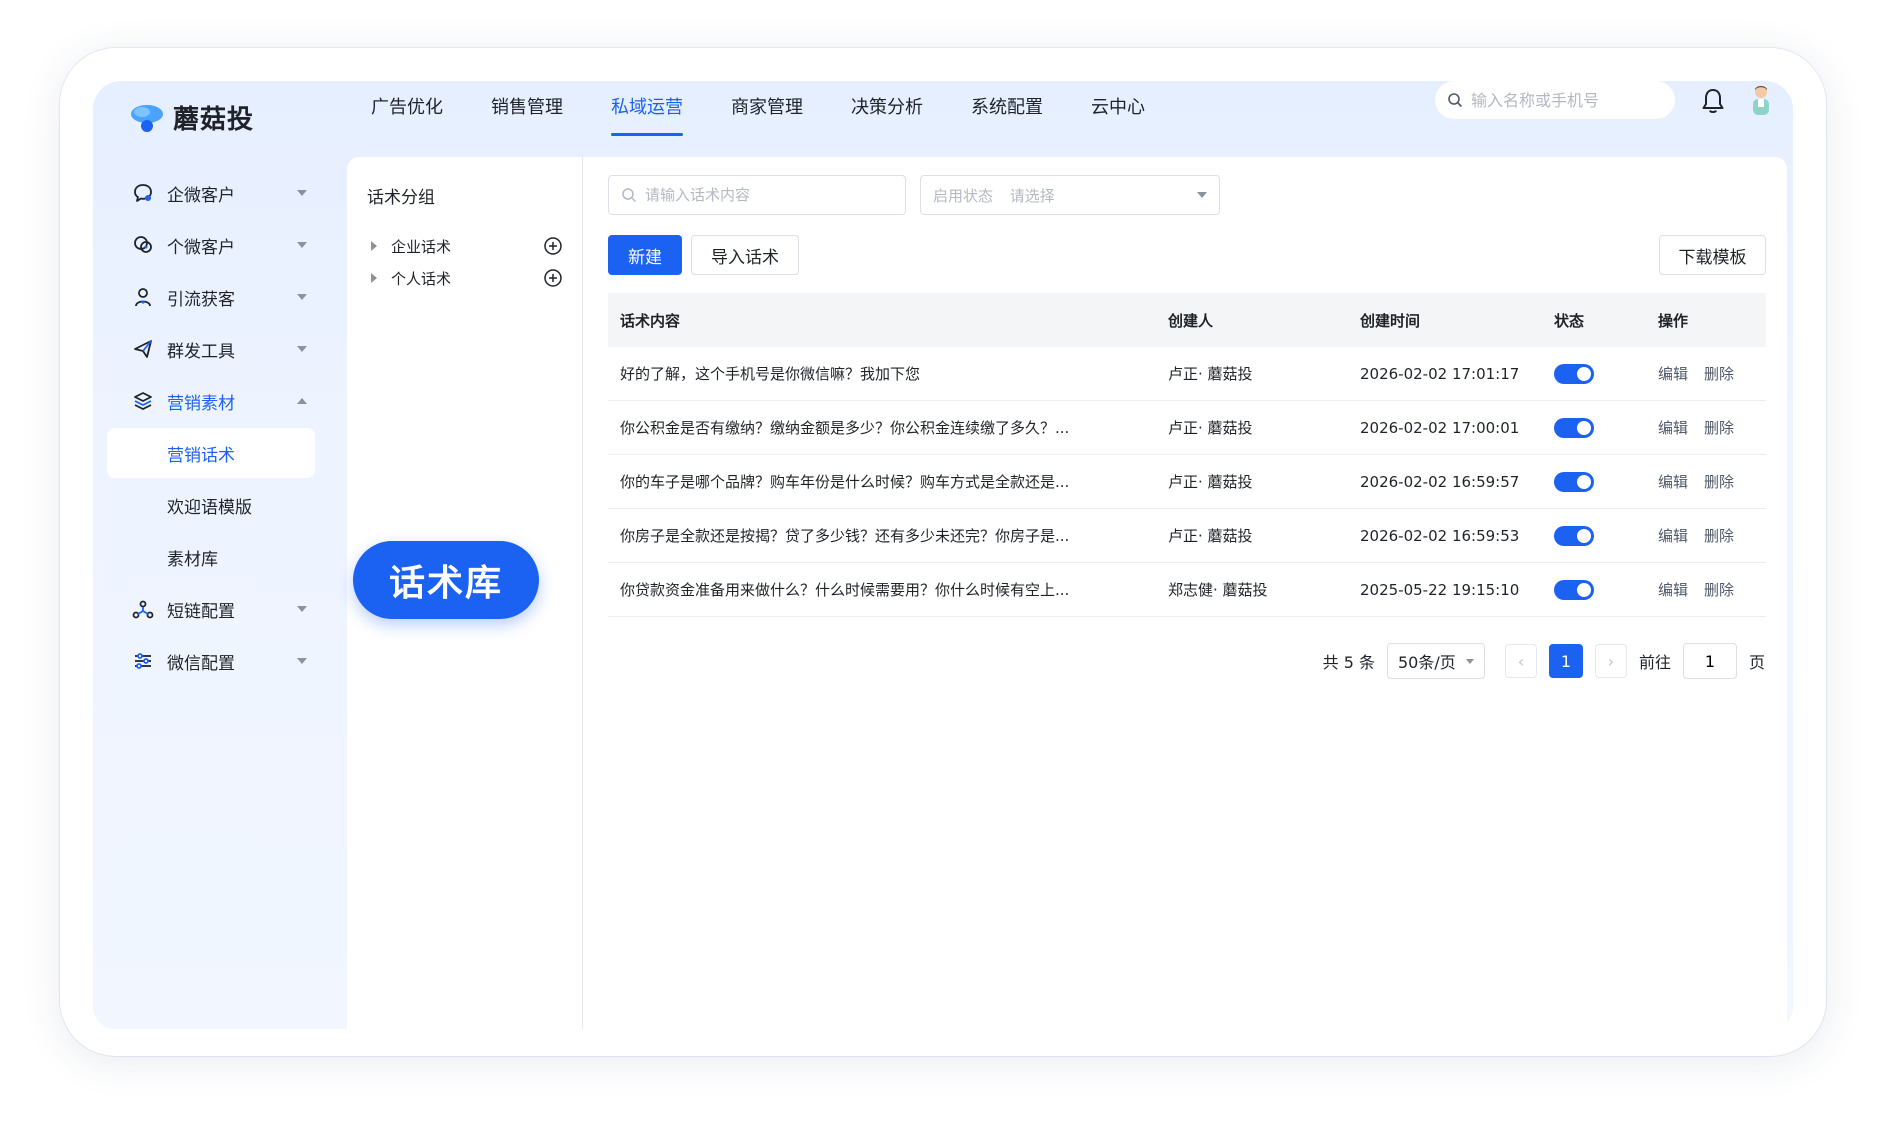 The width and height of the screenshot is (1886, 1127). I want to click on user-icon, so click(143, 297).